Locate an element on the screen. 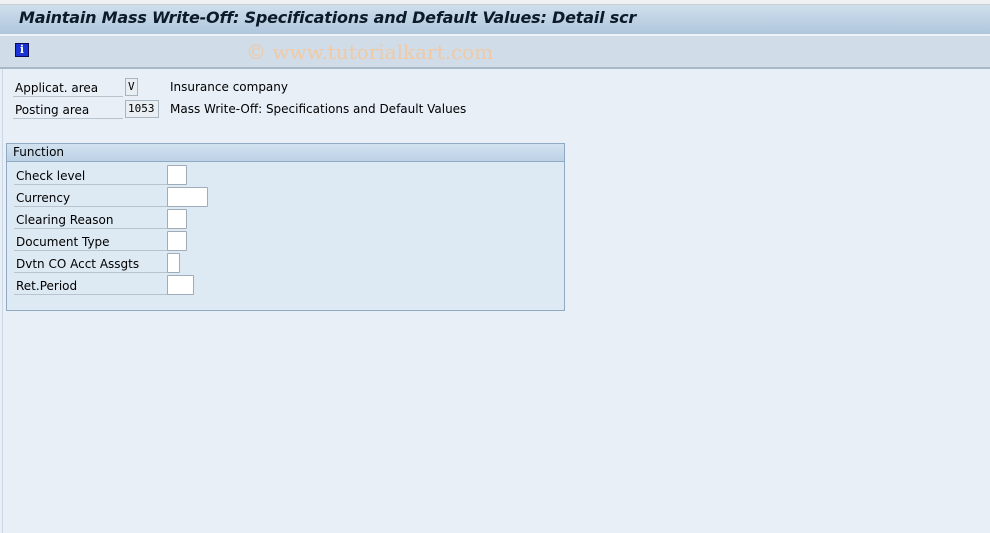 This screenshot has height=533, width=990. function-group-header: Function is located at coordinates (285, 153).